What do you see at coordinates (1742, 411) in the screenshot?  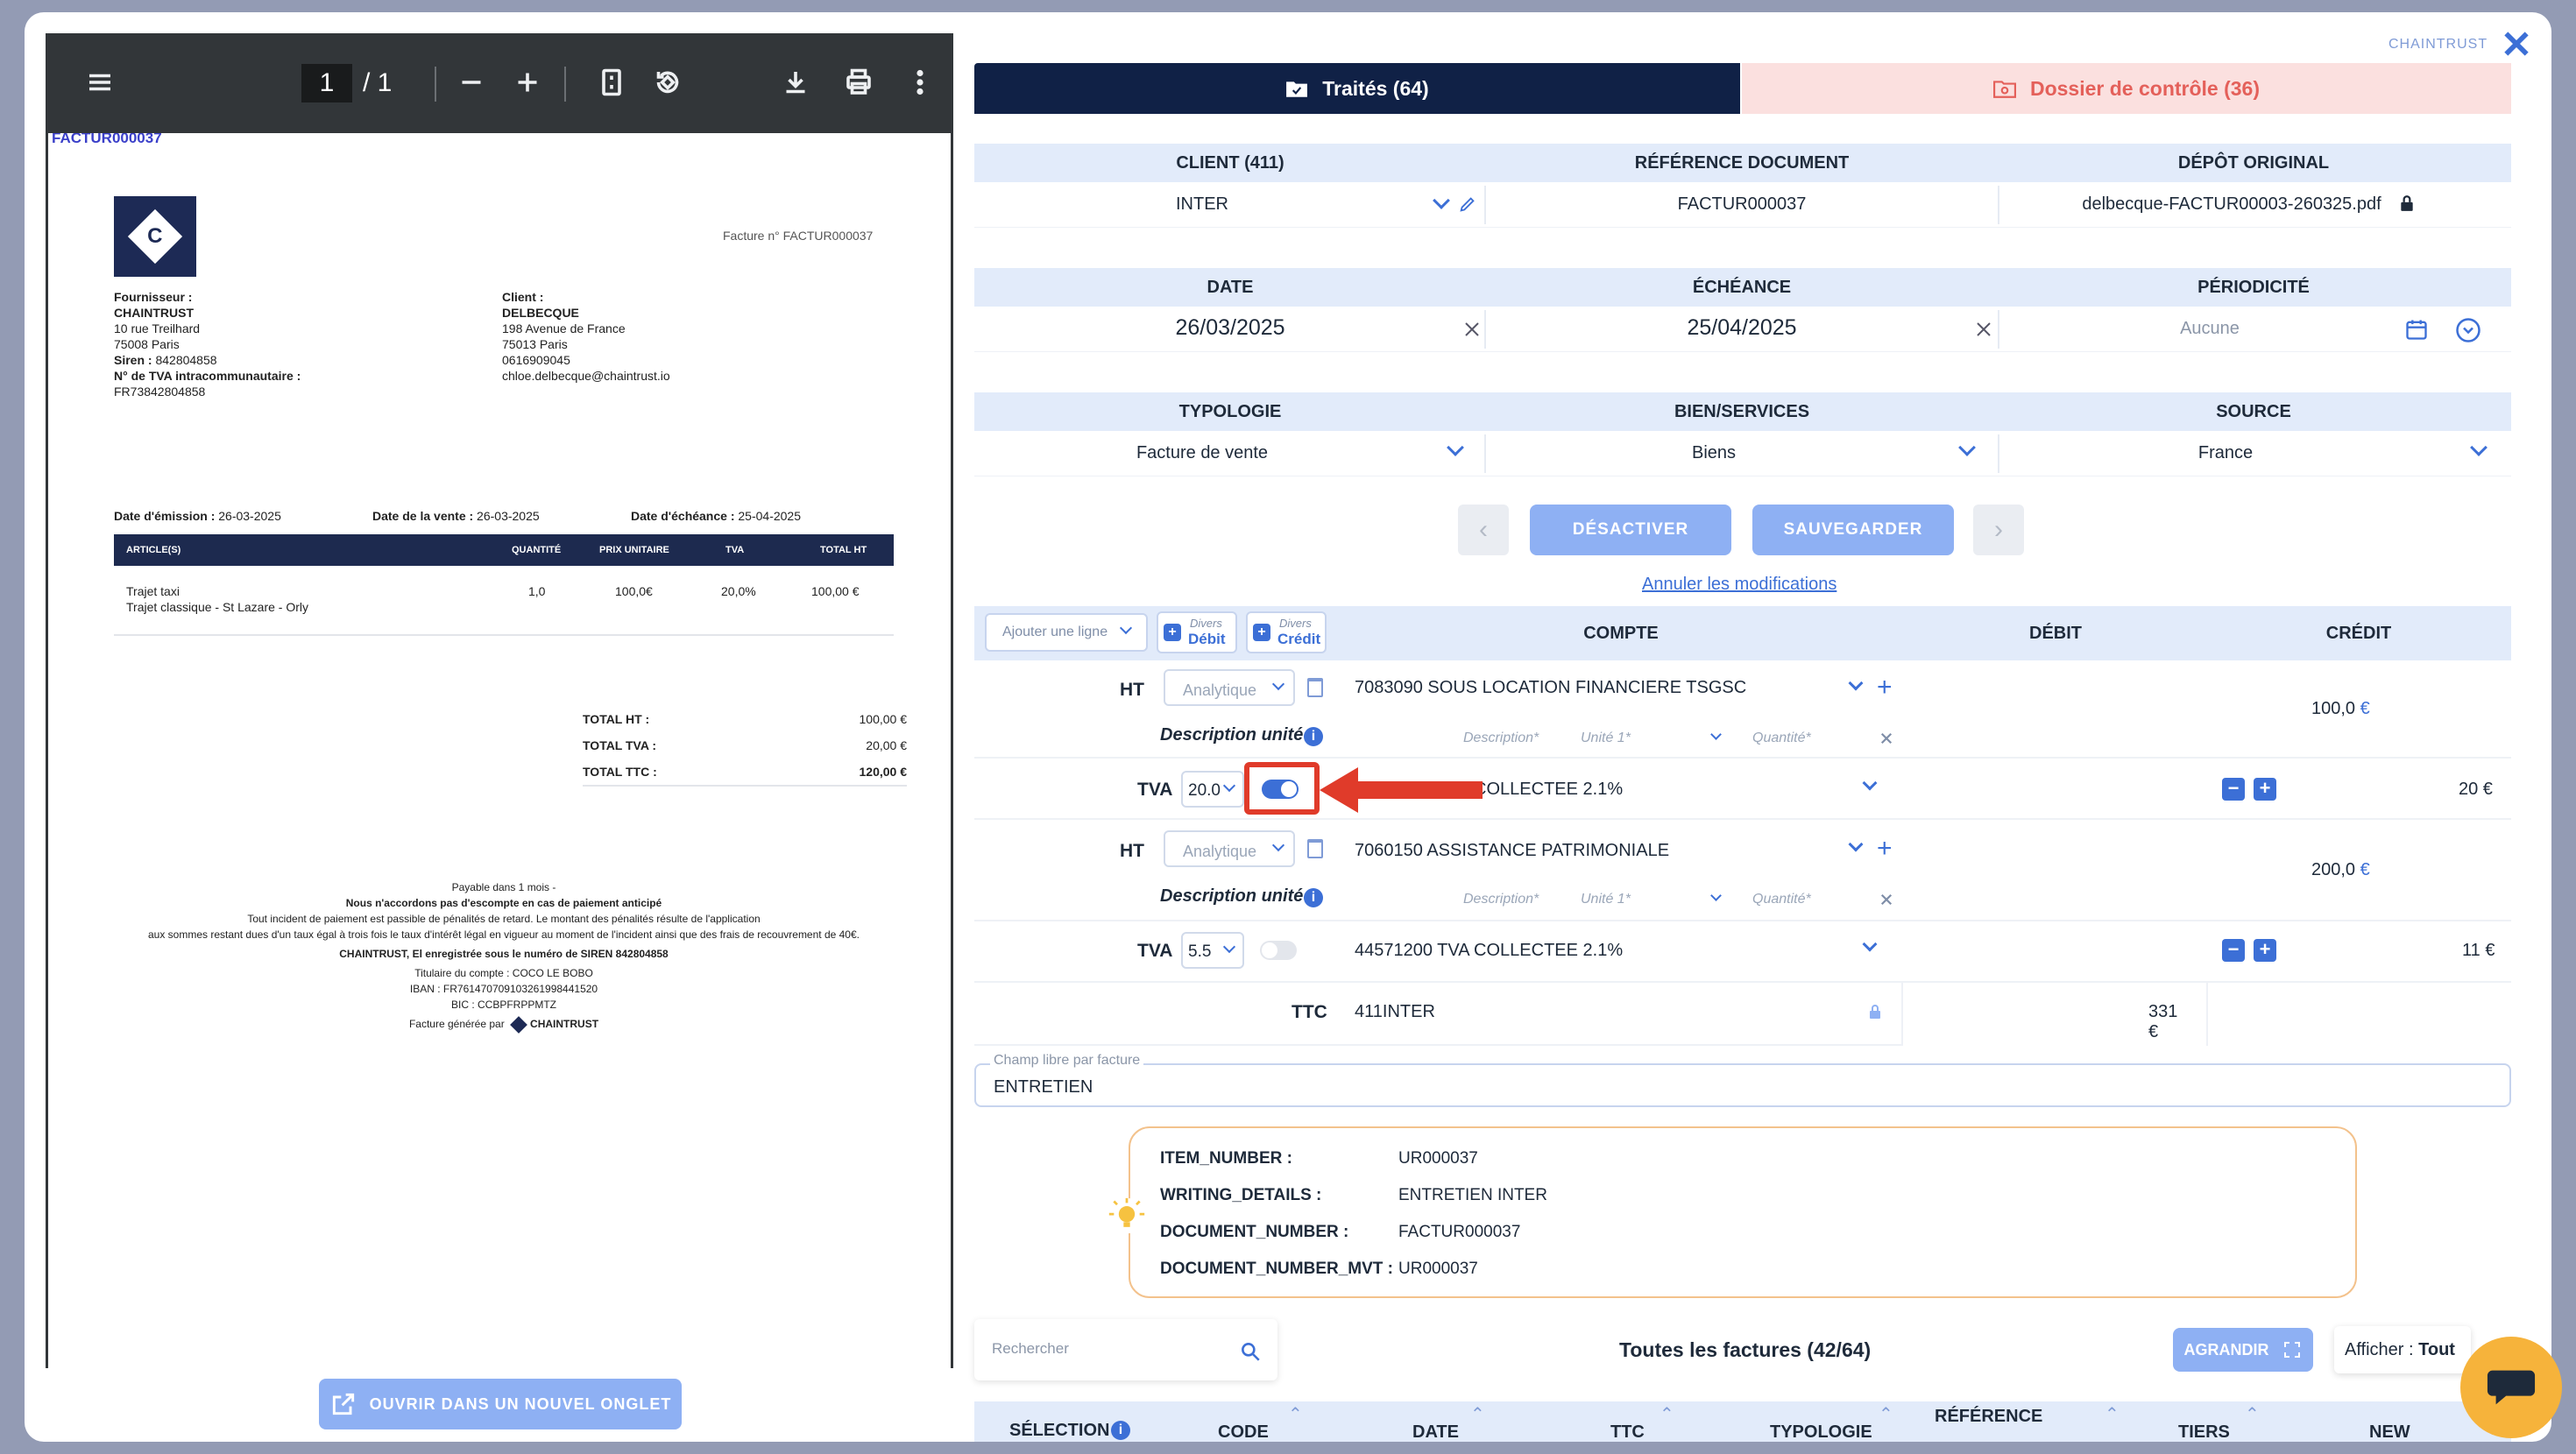 I see `typology-header: TYPOLOGIE BIEN/SERVICES SOURCE` at bounding box center [1742, 411].